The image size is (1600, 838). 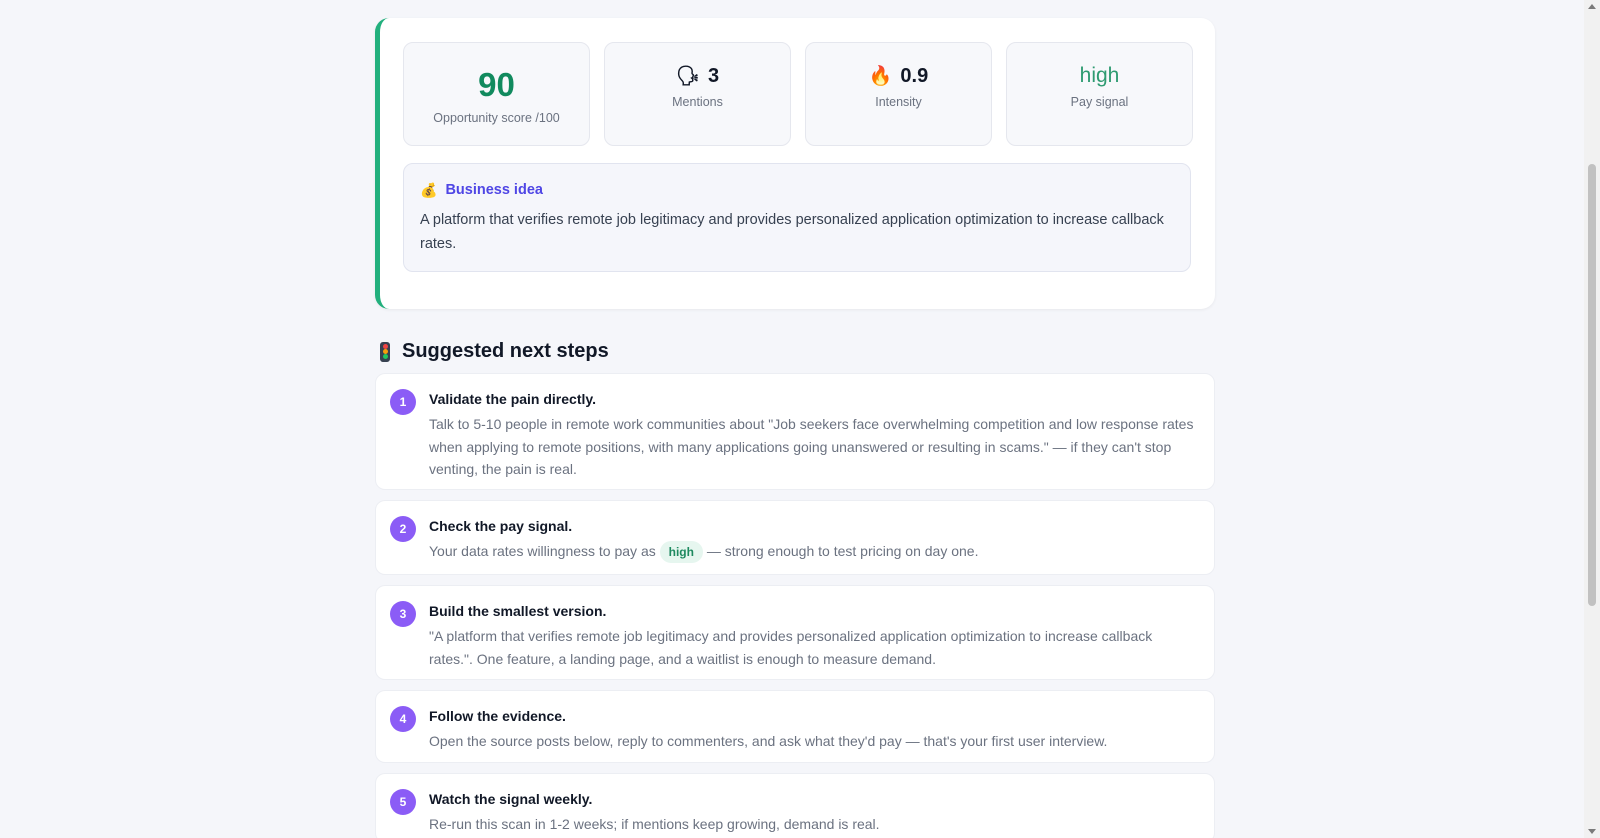 I want to click on step-title: Validate the pain directly., so click(x=513, y=399).